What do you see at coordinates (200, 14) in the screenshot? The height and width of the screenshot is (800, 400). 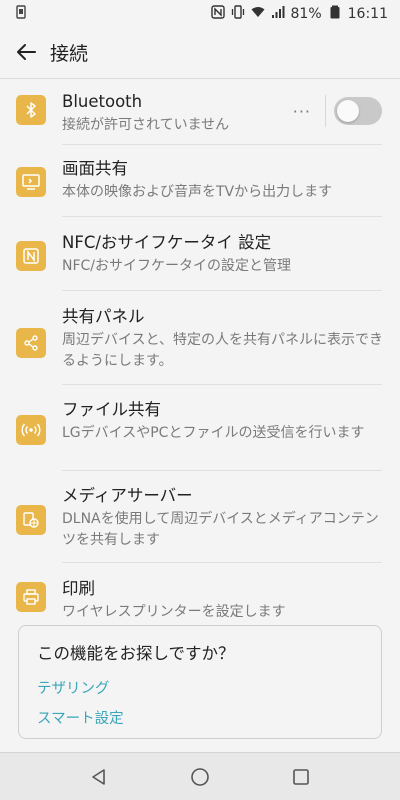 I see `status-bar: 81% 16:11` at bounding box center [200, 14].